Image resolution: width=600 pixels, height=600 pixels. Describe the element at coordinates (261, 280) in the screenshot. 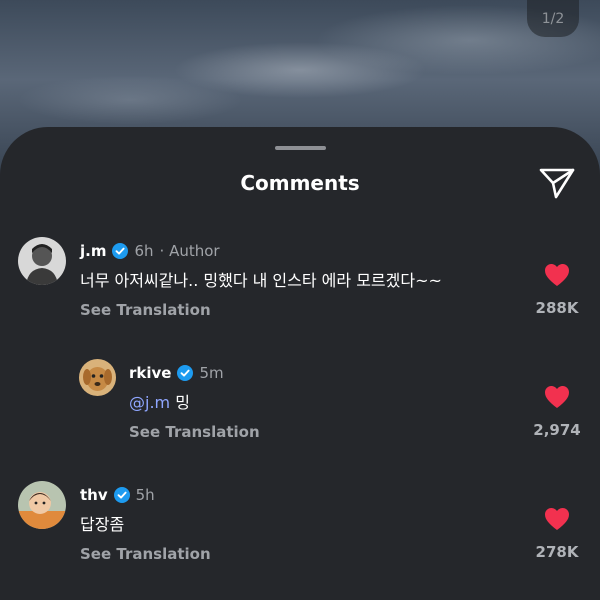

I see `comment-text: 너무 아저씨같나.. 밍했다 내 인스타 에라 모르겠다~~` at that location.